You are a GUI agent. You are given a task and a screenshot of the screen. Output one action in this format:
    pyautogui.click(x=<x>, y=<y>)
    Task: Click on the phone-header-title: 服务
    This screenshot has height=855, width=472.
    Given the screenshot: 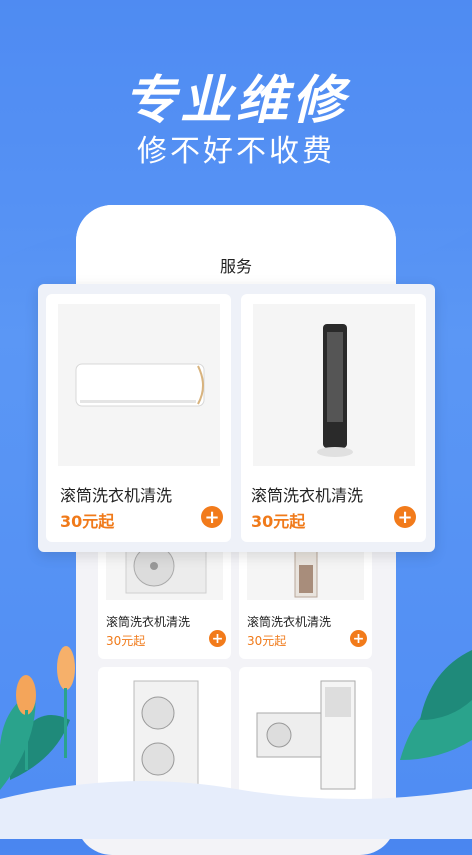 What is the action you would take?
    pyautogui.click(x=235, y=266)
    